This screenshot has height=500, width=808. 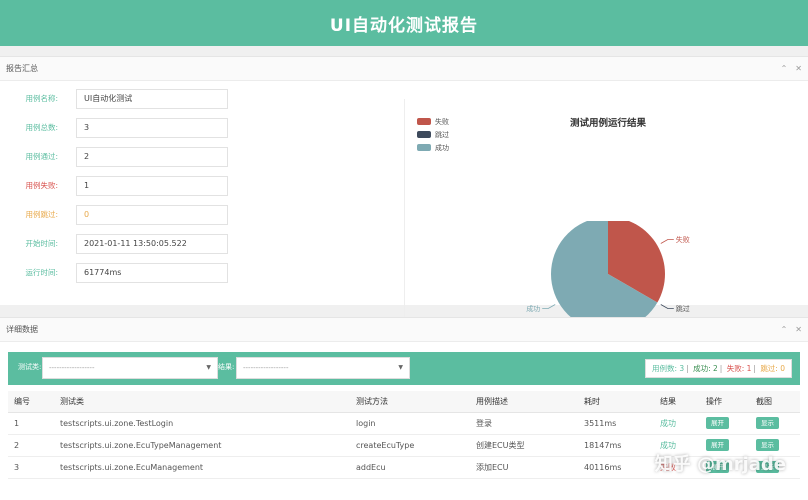 What do you see at coordinates (41, 127) in the screenshot?
I see `field-label: 用例总数:` at bounding box center [41, 127].